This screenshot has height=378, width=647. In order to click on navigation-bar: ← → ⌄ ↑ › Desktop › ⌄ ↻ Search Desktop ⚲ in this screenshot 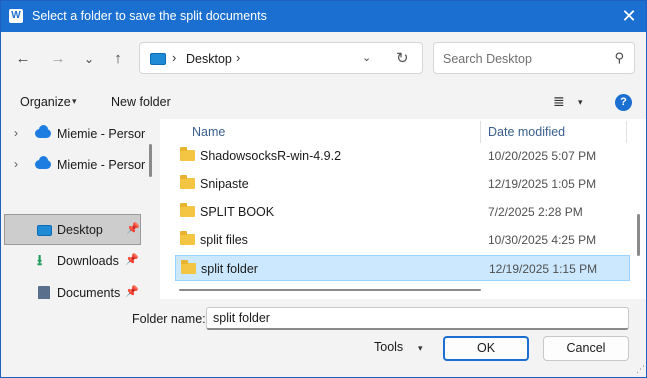, I will do `click(323, 58)`.